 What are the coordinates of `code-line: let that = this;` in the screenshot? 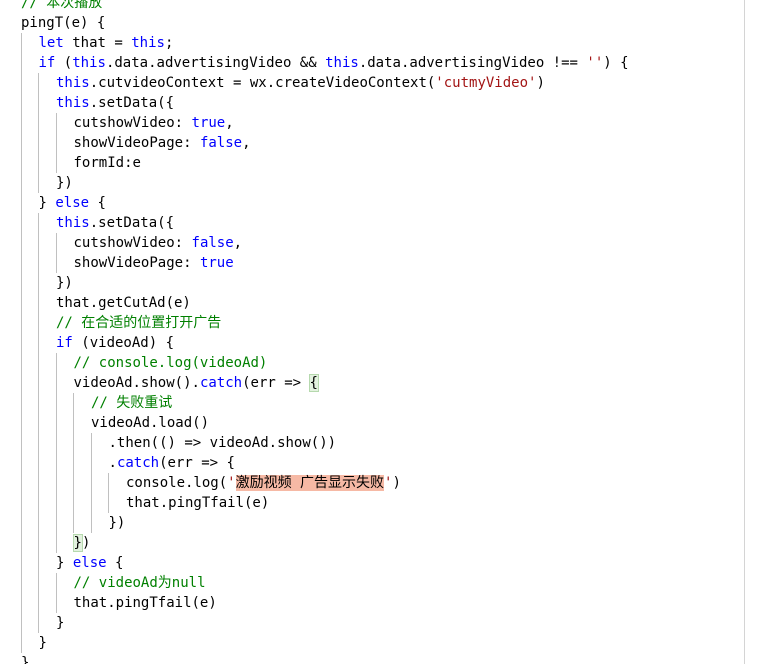 It's located at (372, 43).